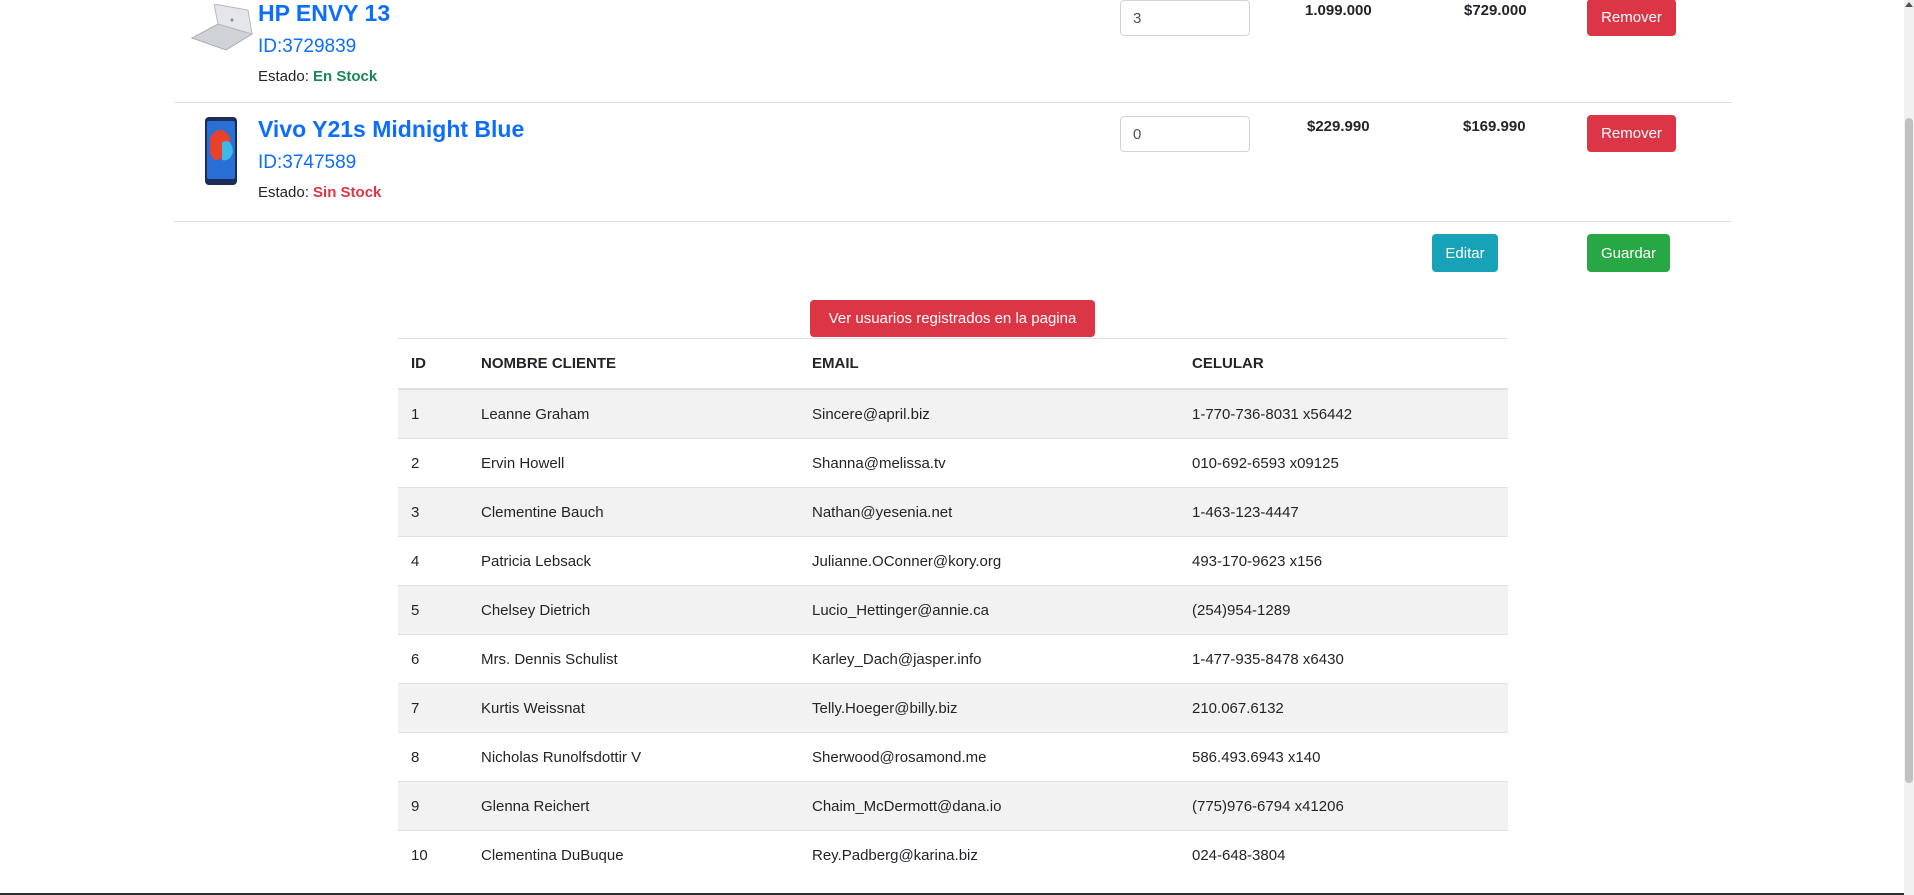 The image size is (1914, 895). What do you see at coordinates (1343, 757) in the screenshot?
I see `user-phone-cell: 586.493.6943 x140` at bounding box center [1343, 757].